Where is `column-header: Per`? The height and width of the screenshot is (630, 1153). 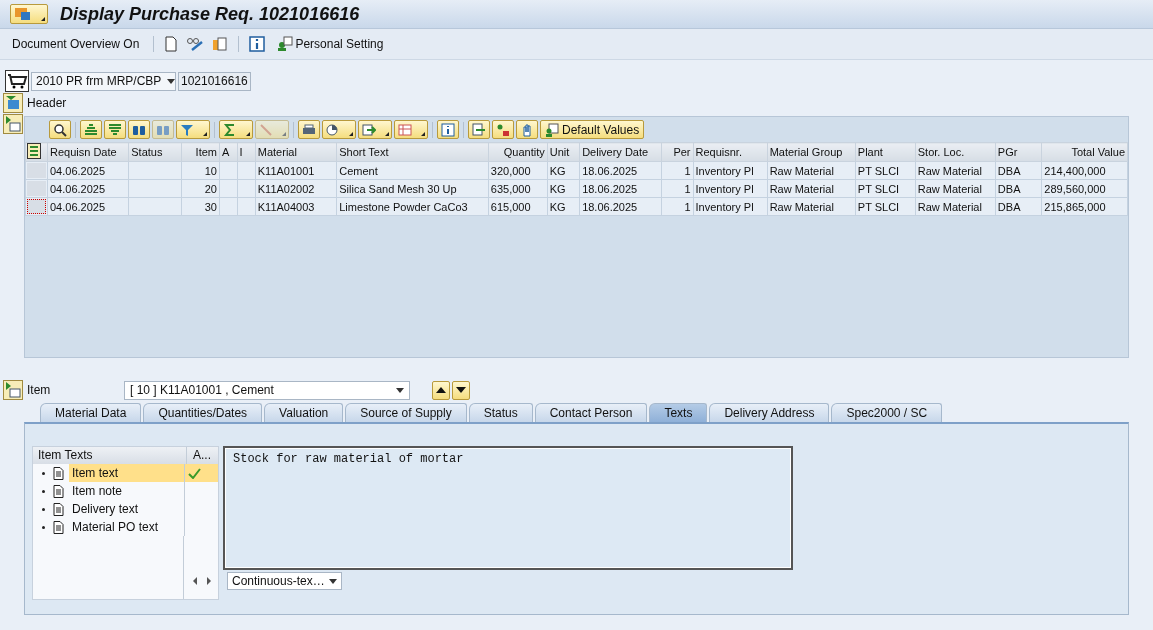
column-header: Per is located at coordinates (677, 152).